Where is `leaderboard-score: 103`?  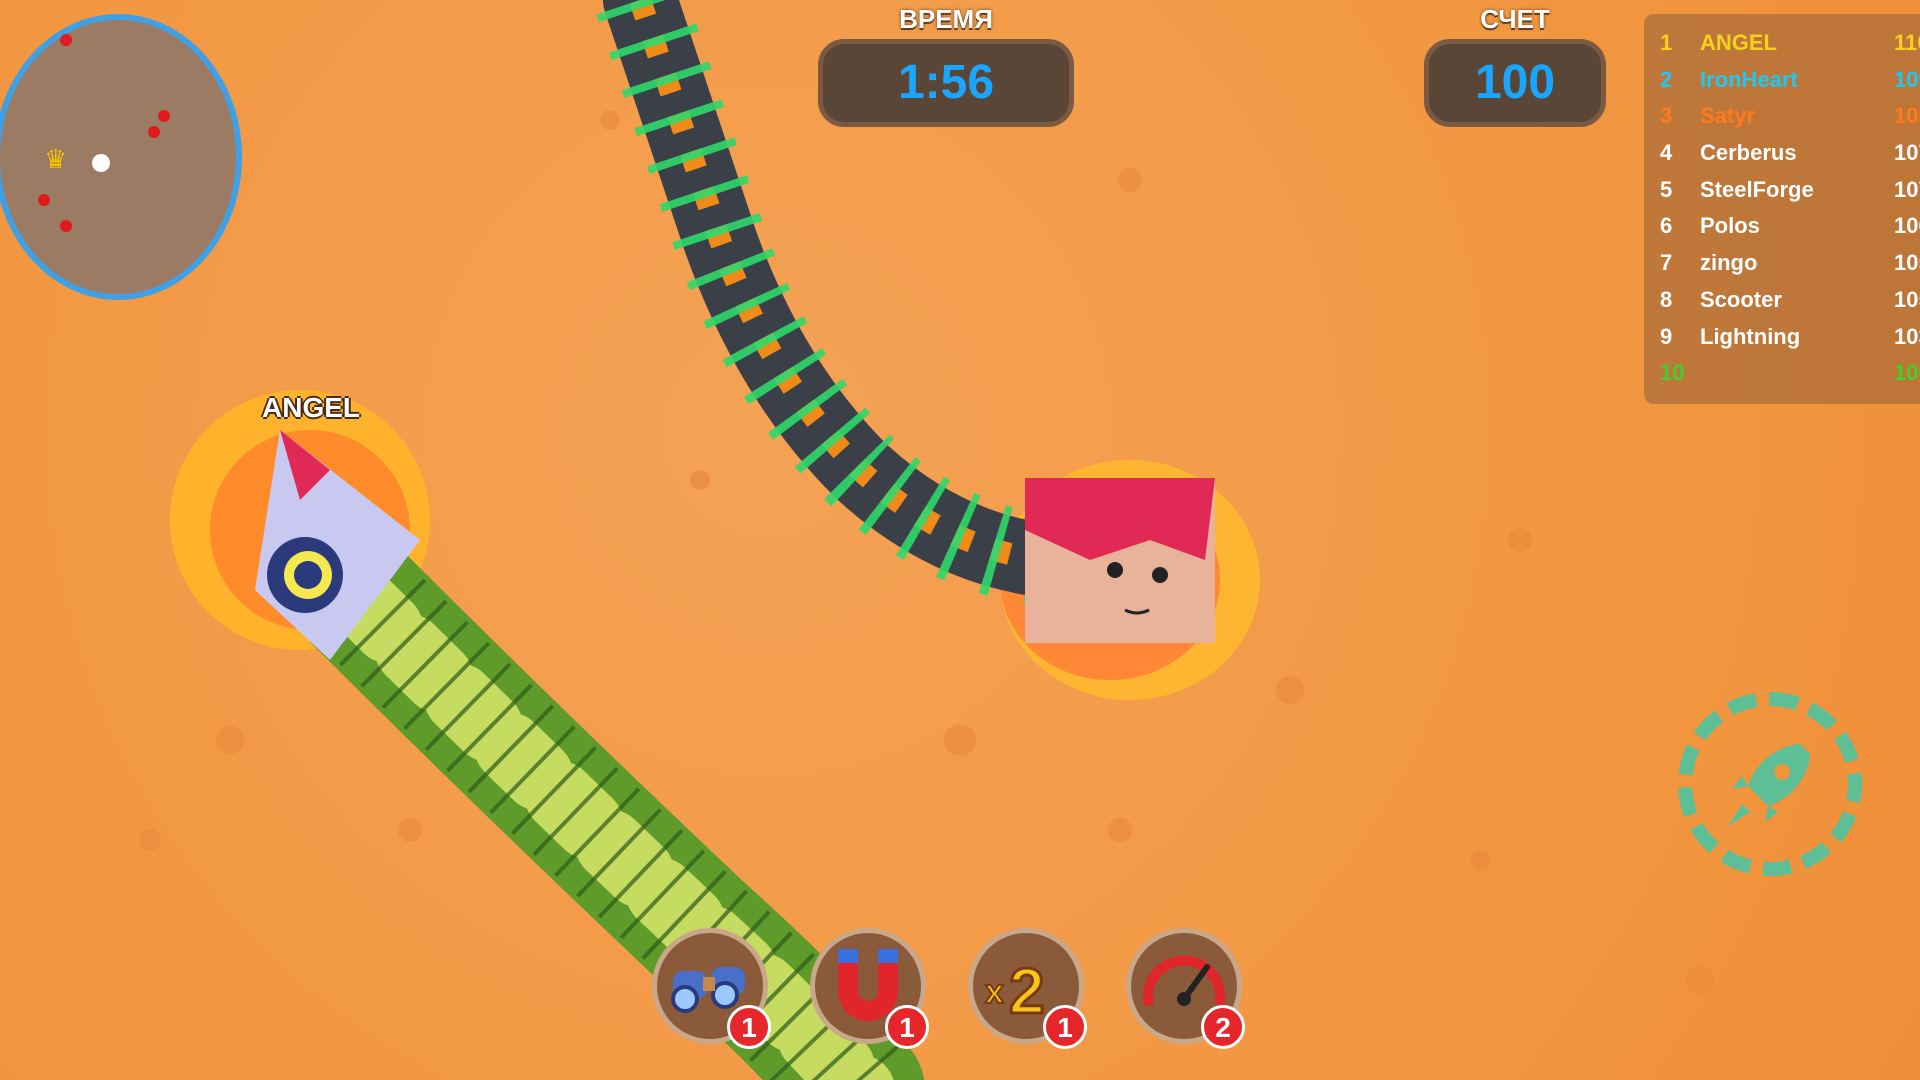 leaderboard-score: 103 is located at coordinates (1907, 336).